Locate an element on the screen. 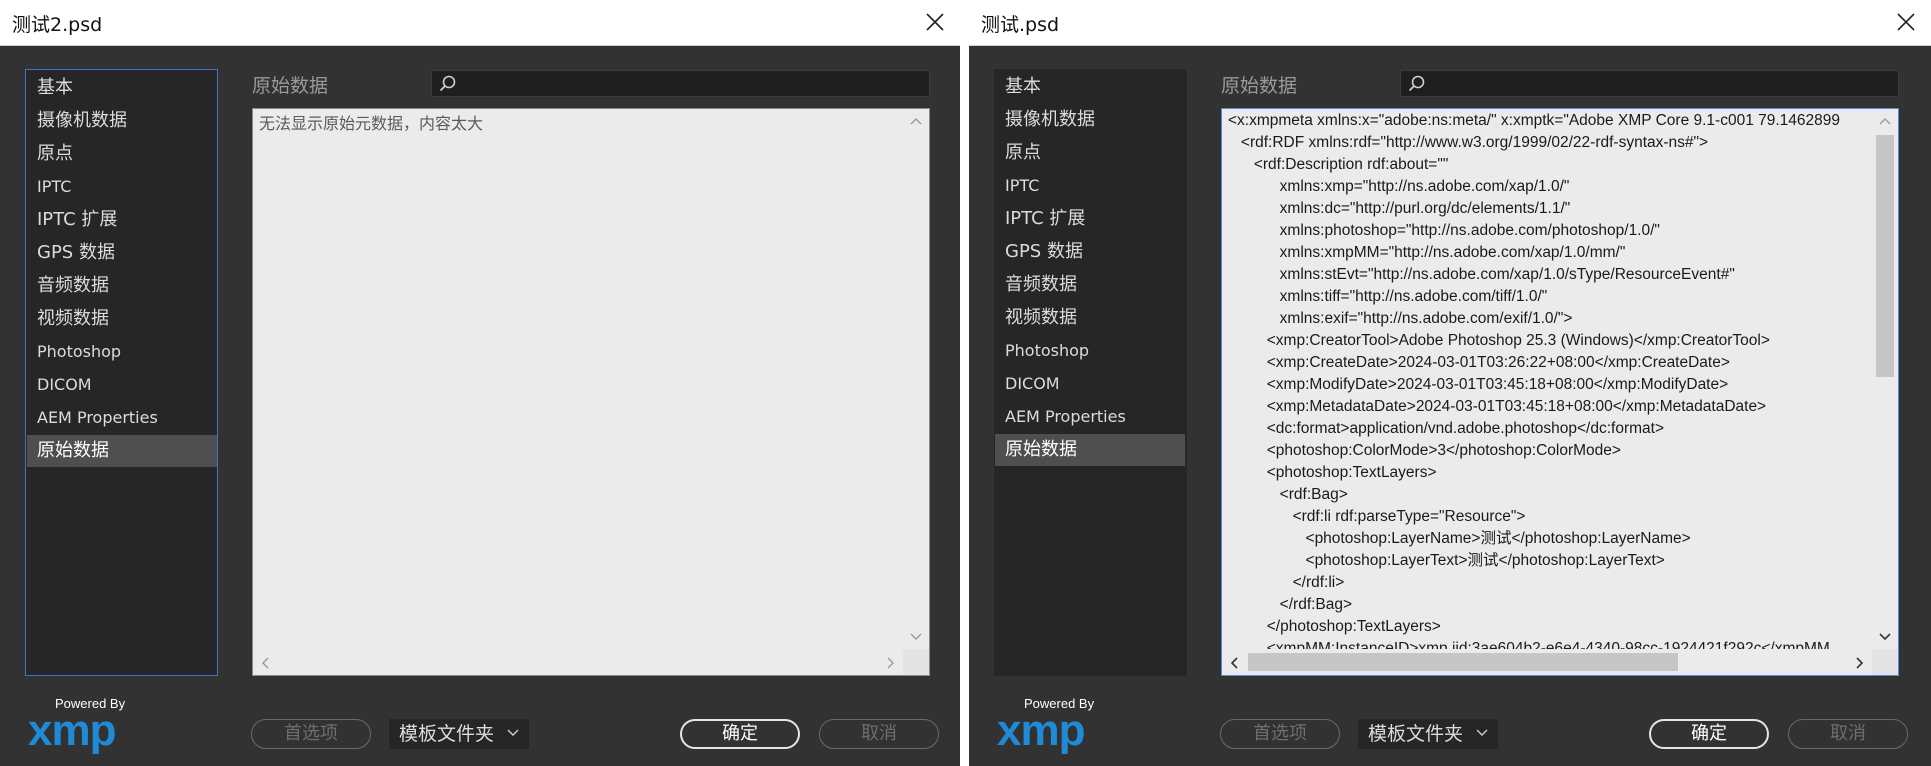 This screenshot has width=1931, height=766. dialog-title: 测试.psd is located at coordinates (1020, 25).